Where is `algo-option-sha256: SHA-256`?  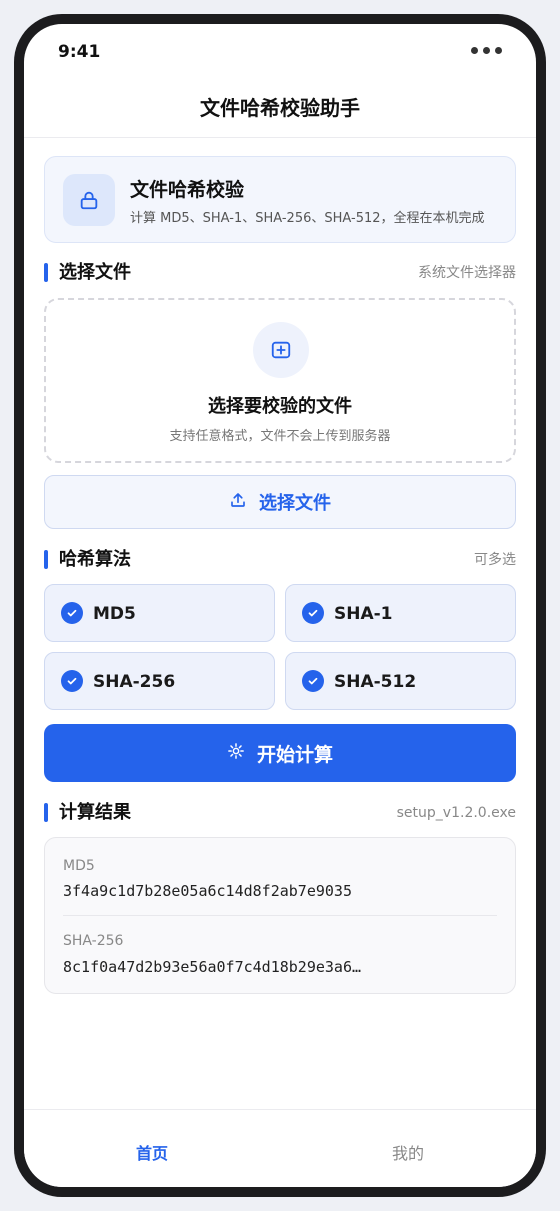 algo-option-sha256: SHA-256 is located at coordinates (159, 681).